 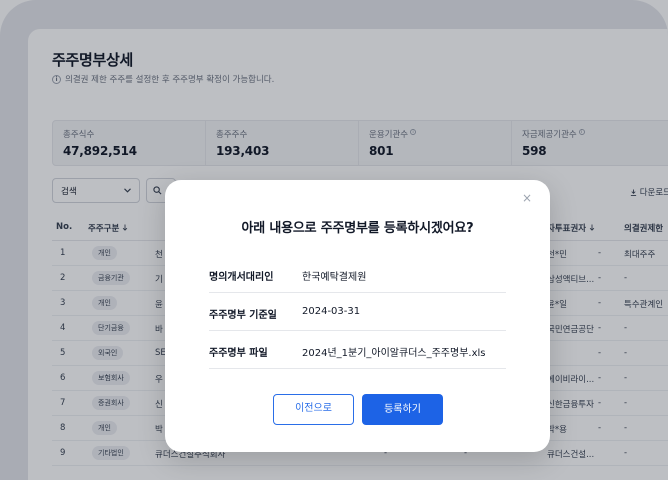 What do you see at coordinates (331, 311) in the screenshot?
I see `info-value: 2024-03-31` at bounding box center [331, 311].